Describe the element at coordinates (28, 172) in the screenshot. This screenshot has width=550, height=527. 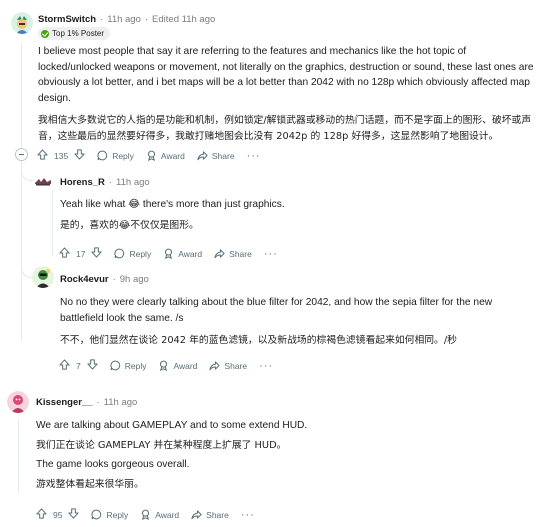
I see `thread-elbow` at that location.